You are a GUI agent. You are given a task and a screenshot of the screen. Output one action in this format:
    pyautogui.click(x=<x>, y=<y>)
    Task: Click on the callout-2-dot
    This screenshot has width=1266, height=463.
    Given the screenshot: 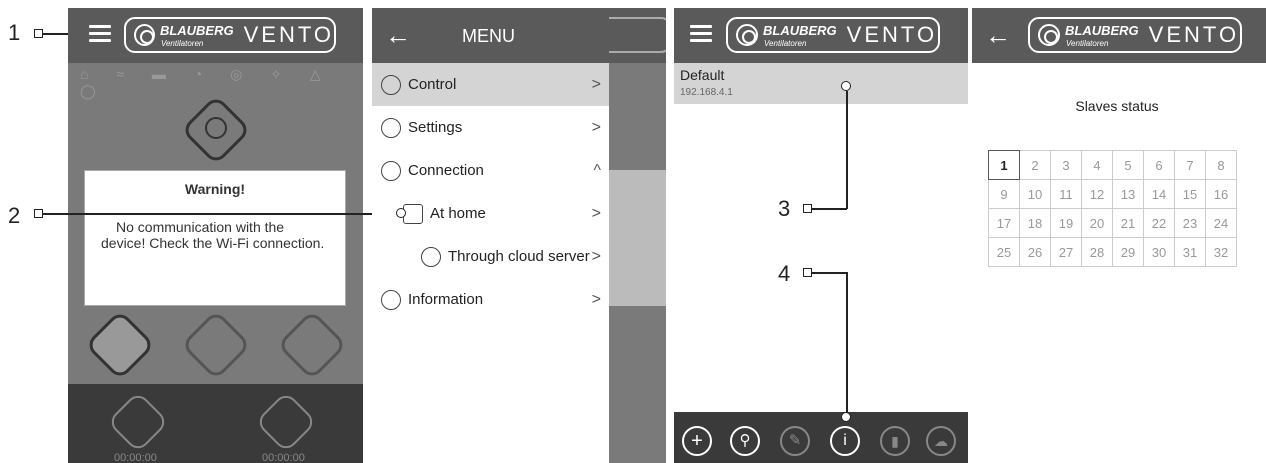 What is the action you would take?
    pyautogui.click(x=401, y=213)
    